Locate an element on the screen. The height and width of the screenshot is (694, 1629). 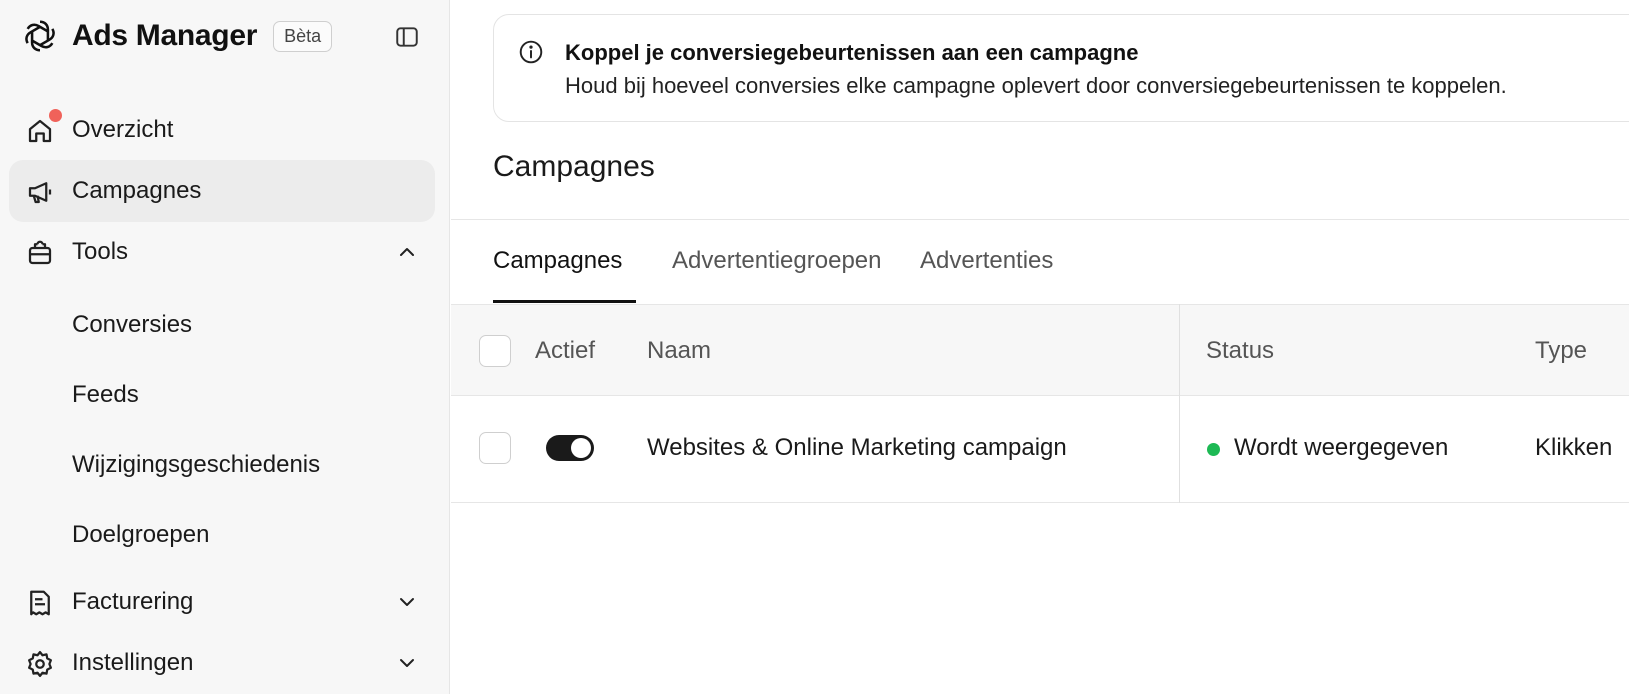
info-icon is located at coordinates (531, 52).